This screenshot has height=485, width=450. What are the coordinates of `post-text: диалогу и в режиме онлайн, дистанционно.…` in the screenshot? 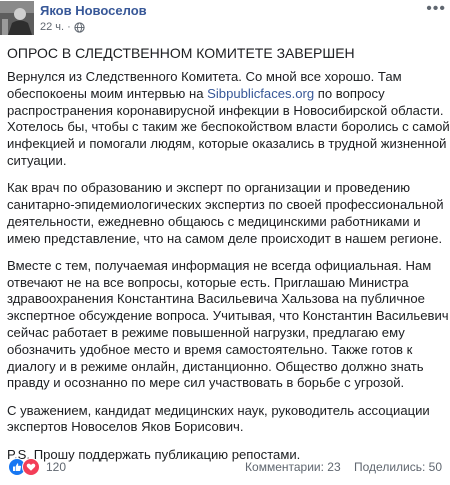 It's located at (215, 366).